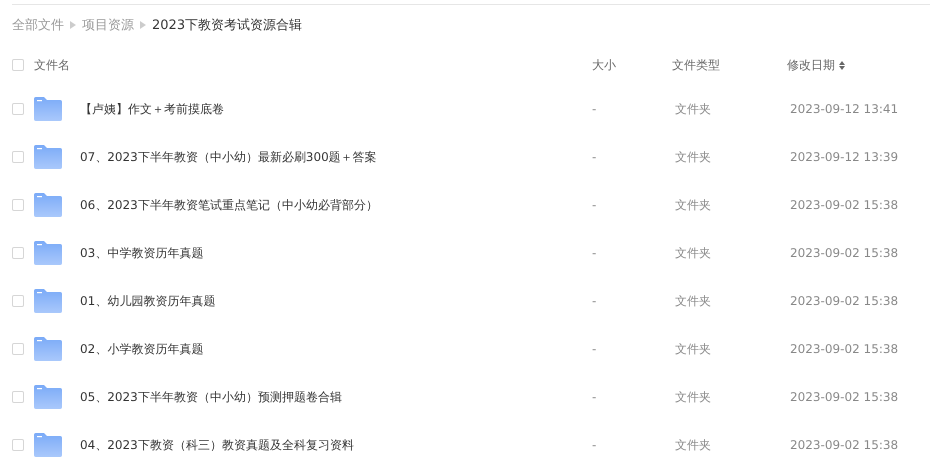 The image size is (940, 460). Describe the element at coordinates (227, 25) in the screenshot. I see `breadcrumb-item: 2023下教资考试资源合辑` at that location.